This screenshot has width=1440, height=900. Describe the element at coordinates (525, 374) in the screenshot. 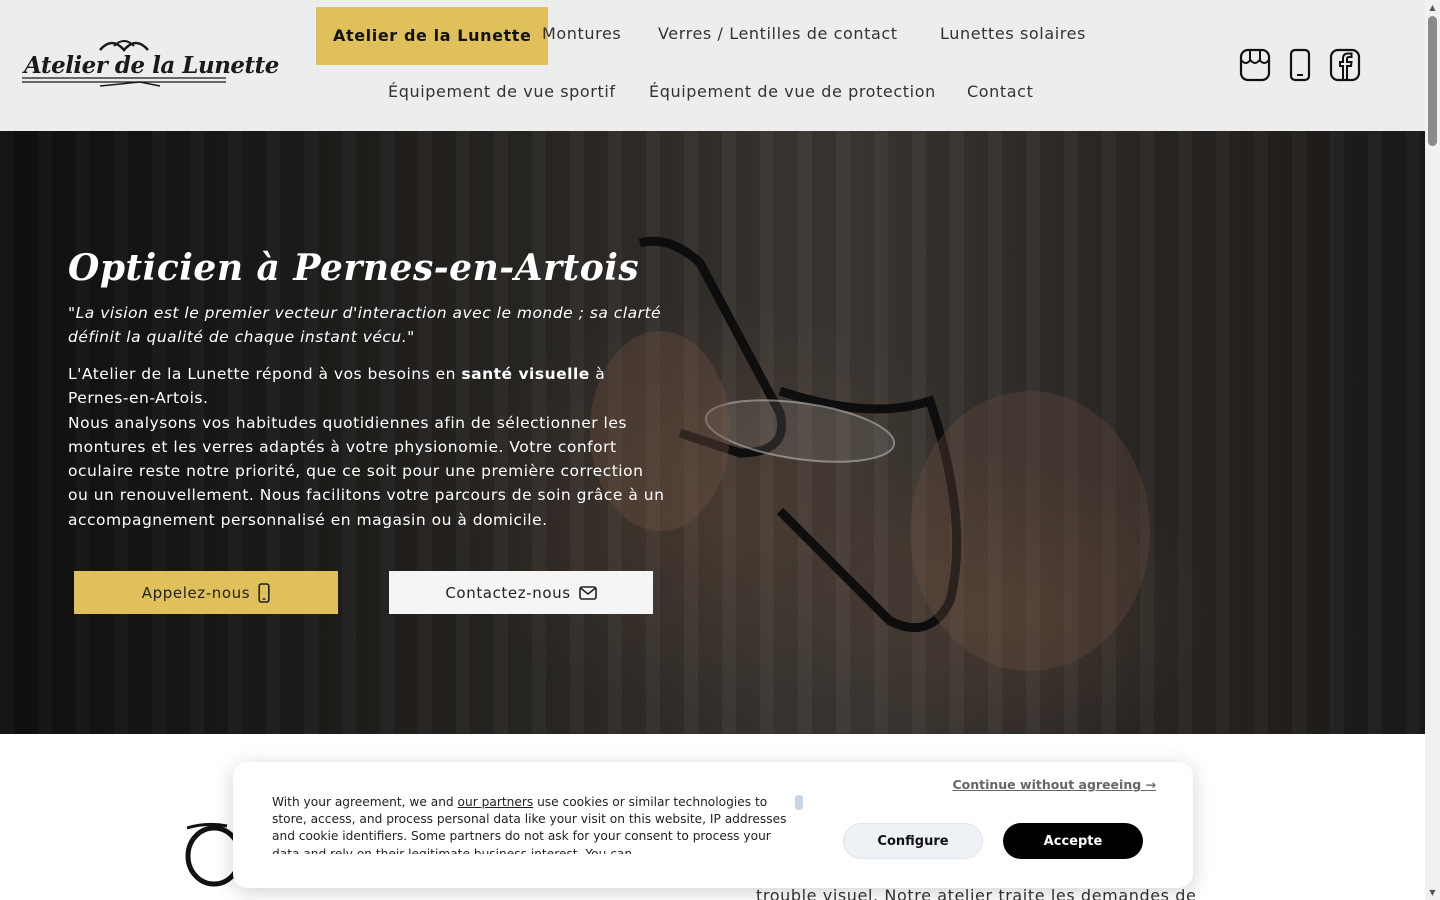

I see `hero-highlight: santé visuelle` at that location.